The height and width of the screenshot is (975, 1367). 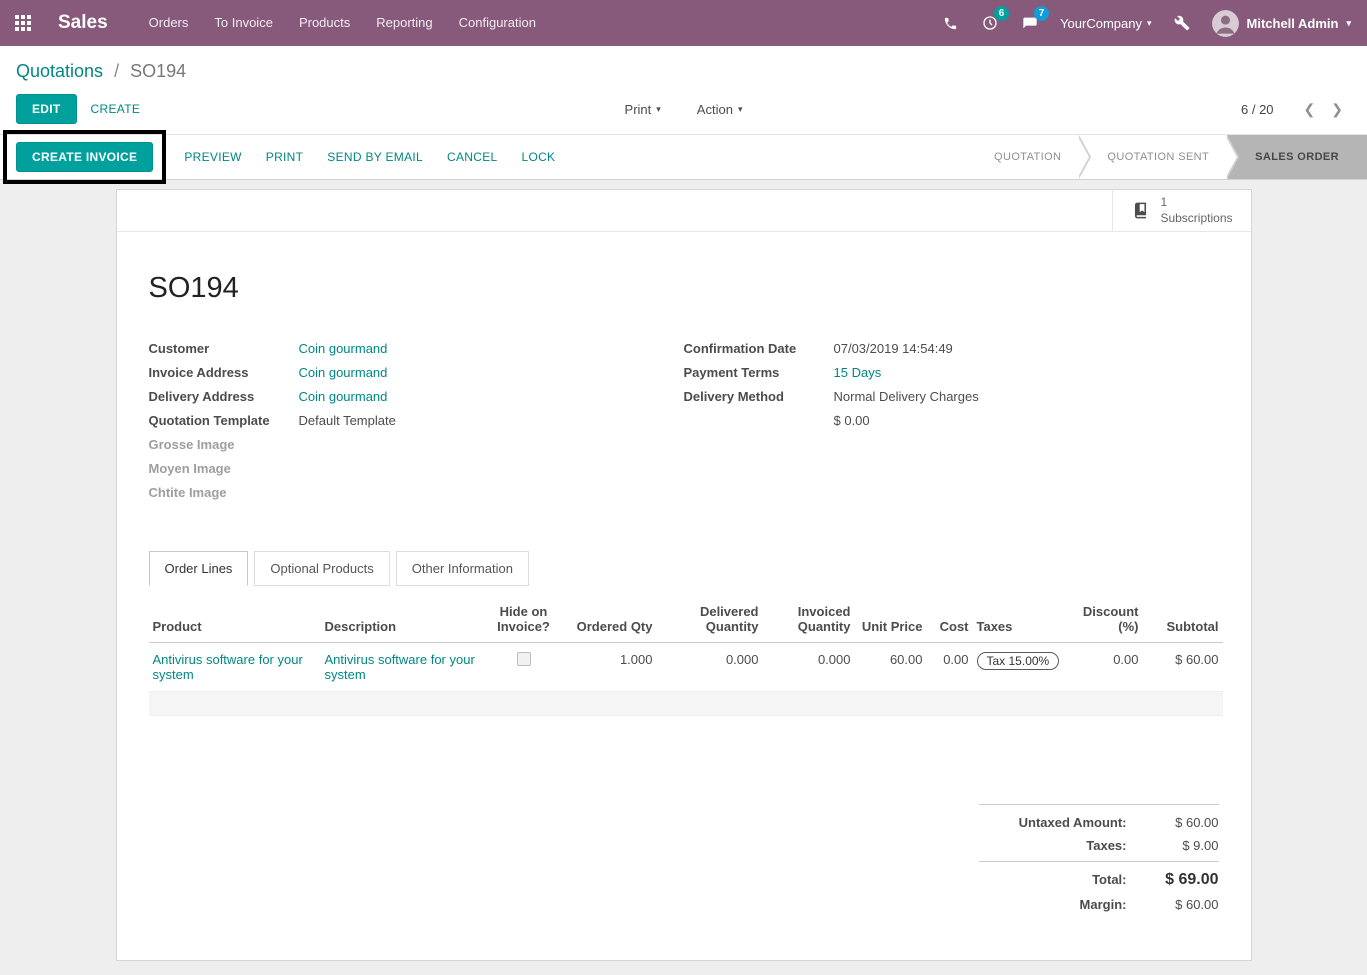 I want to click on nav-menu-reporting: Reporting, so click(x=404, y=23).